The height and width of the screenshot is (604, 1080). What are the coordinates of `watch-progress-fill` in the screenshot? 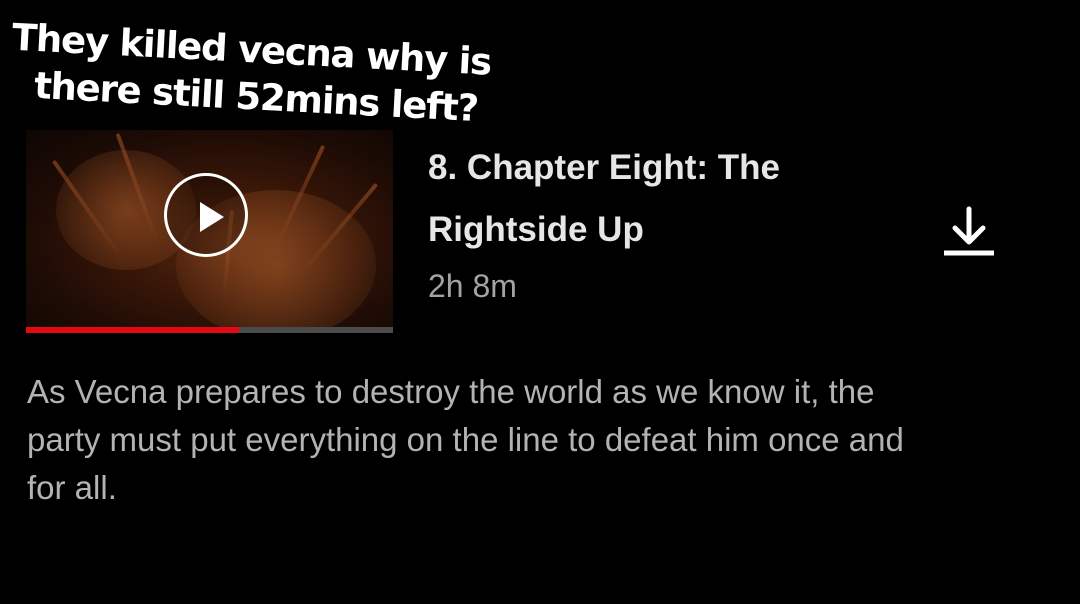 It's located at (132, 330).